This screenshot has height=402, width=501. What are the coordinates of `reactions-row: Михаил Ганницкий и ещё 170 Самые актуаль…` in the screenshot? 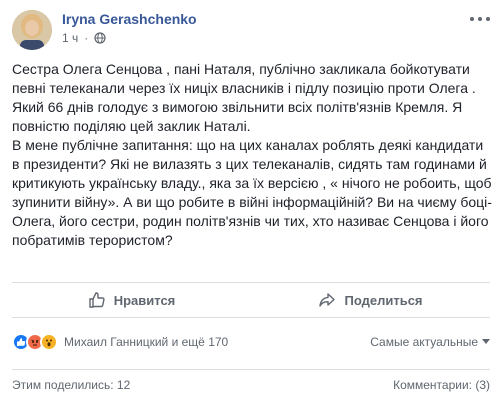 It's located at (251, 342).